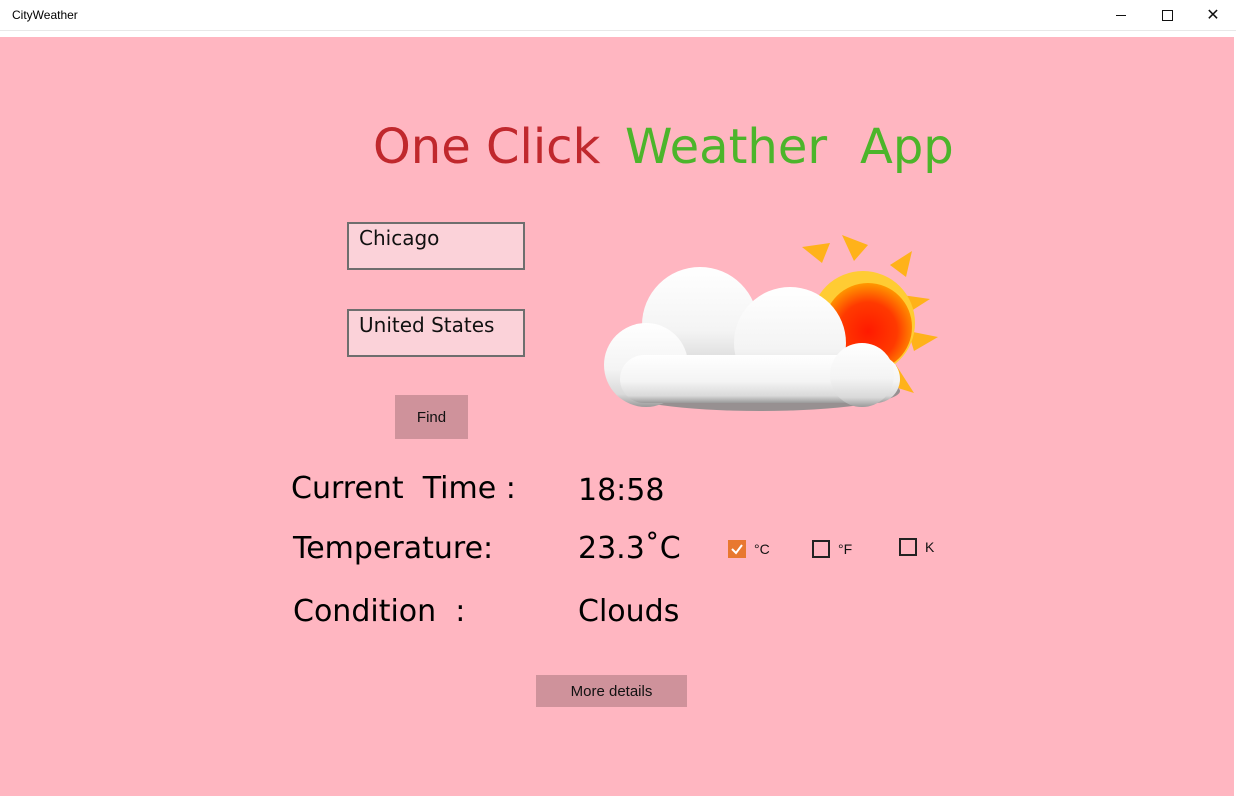 The width and height of the screenshot is (1236, 796). What do you see at coordinates (487, 147) in the screenshot?
I see `headline-one-click: One Click` at bounding box center [487, 147].